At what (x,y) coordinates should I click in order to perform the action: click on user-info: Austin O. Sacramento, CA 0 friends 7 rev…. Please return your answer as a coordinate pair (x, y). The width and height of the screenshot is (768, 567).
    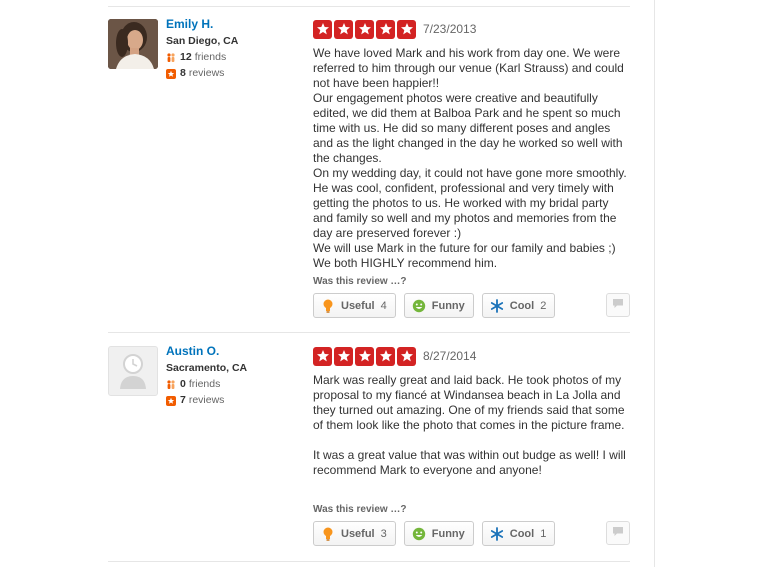
    Looking at the image, I should click on (231, 375).